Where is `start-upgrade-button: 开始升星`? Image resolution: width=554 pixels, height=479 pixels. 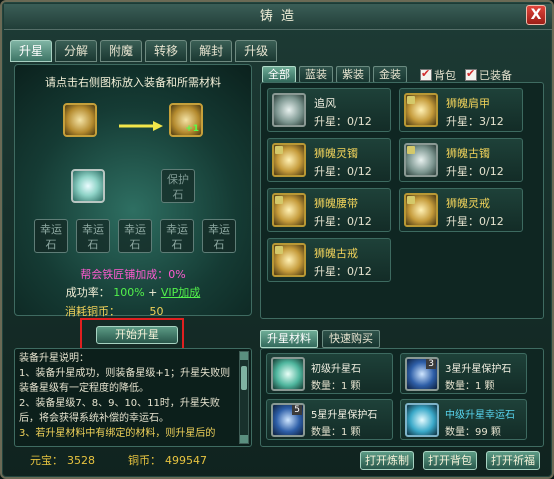
start-upgrade-button: 开始升星 is located at coordinates (137, 335).